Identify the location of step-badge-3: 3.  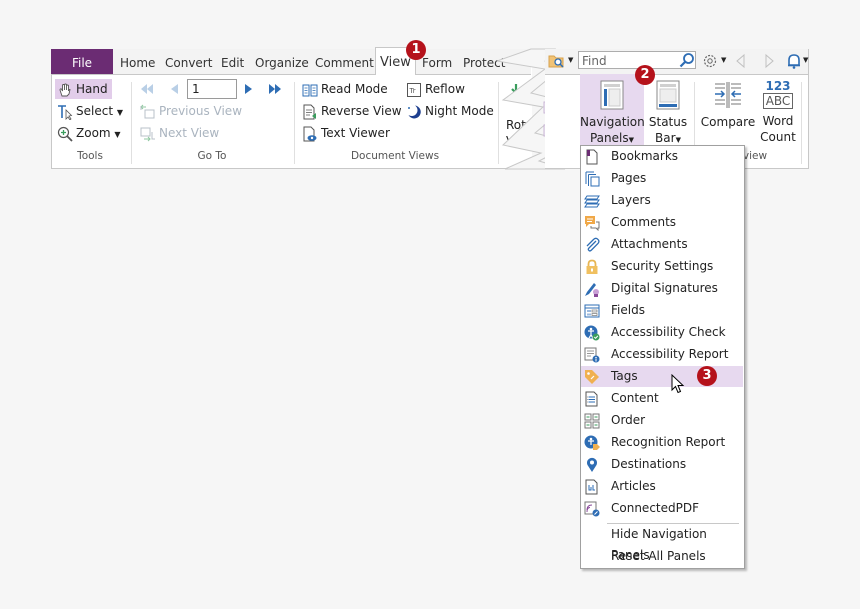
(707, 376).